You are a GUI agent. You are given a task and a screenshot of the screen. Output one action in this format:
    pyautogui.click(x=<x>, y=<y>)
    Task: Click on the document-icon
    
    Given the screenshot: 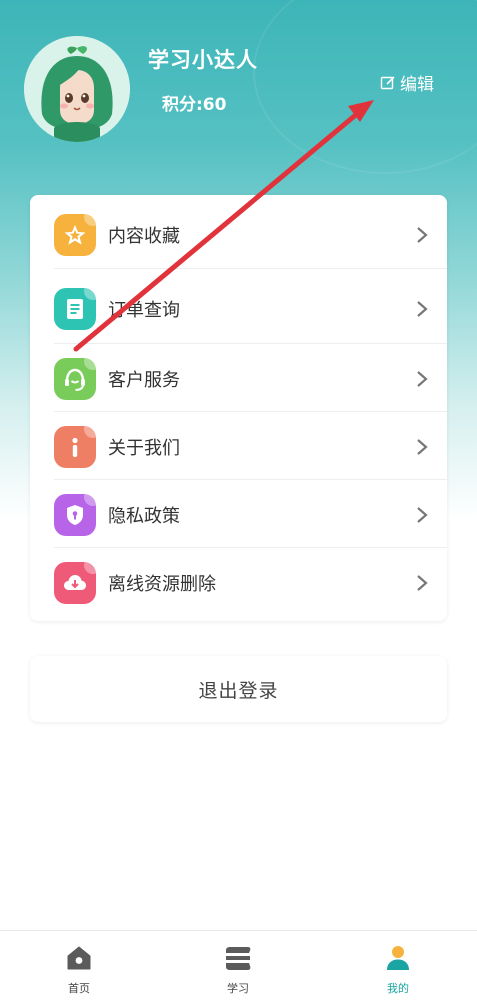 What is the action you would take?
    pyautogui.click(x=75, y=309)
    